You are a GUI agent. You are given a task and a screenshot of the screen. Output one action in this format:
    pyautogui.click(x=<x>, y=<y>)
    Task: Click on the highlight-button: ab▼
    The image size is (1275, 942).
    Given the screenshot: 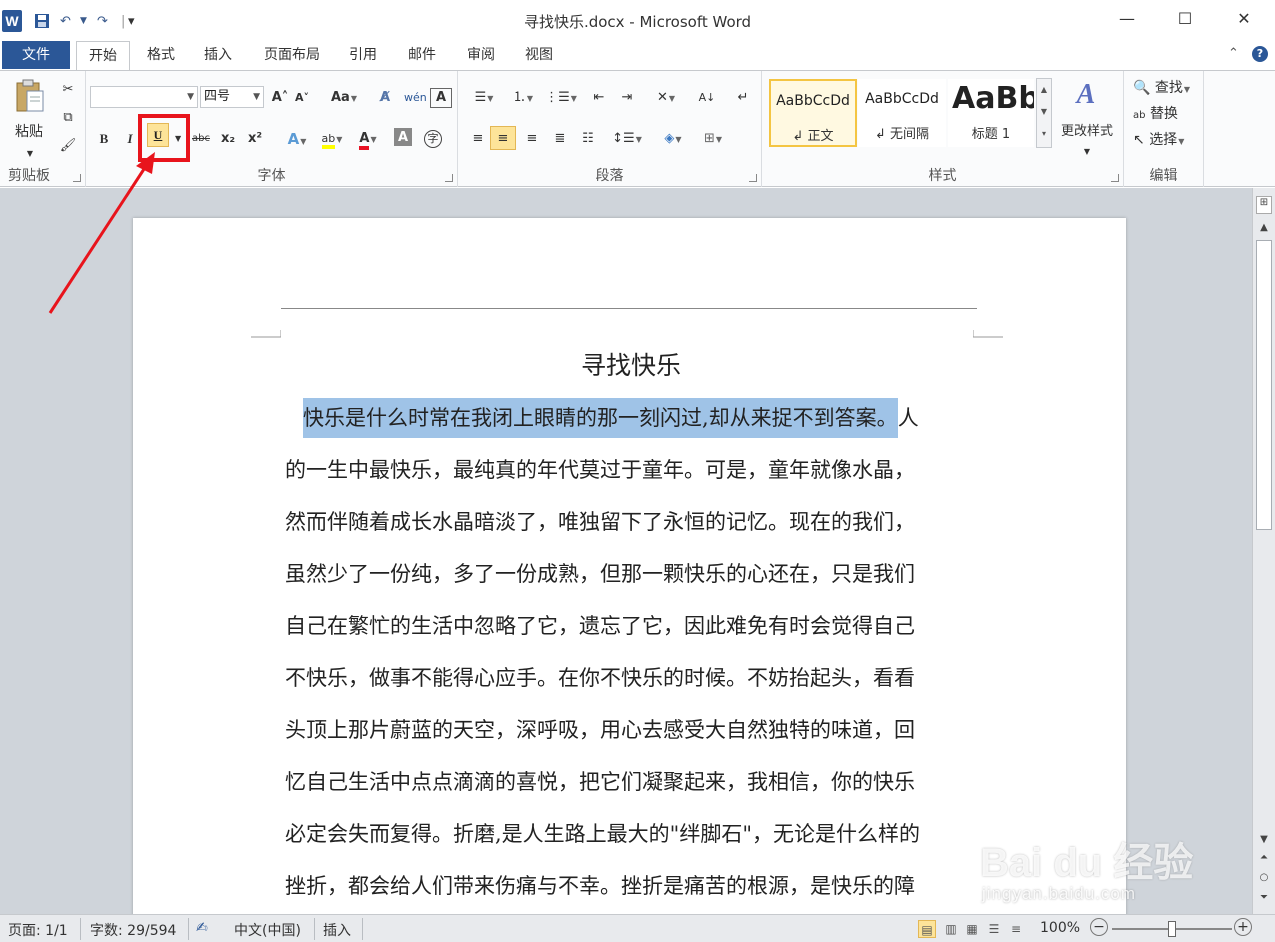 What is the action you would take?
    pyautogui.click(x=332, y=138)
    